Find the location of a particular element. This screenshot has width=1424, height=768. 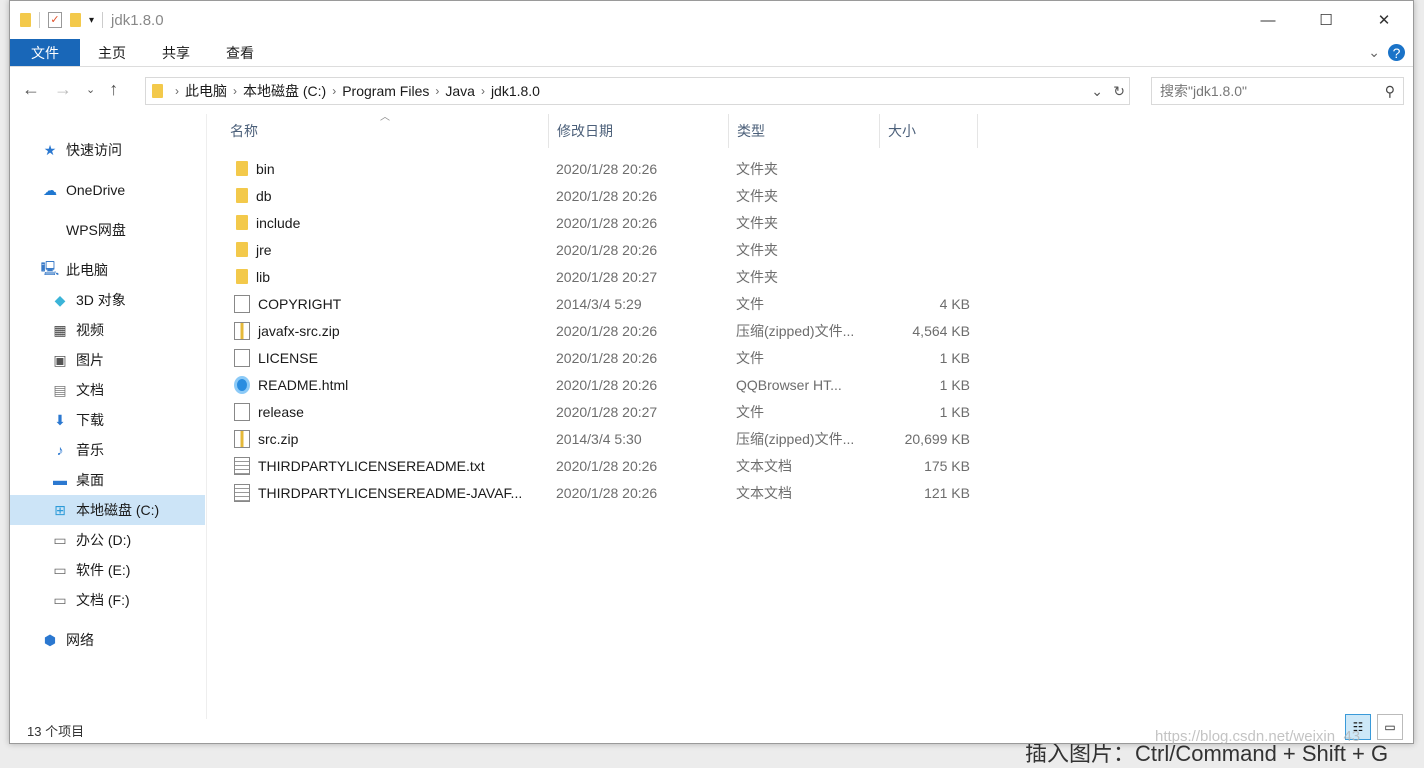

expand-ribbon-icon: ⌄ is located at coordinates (1374, 52).